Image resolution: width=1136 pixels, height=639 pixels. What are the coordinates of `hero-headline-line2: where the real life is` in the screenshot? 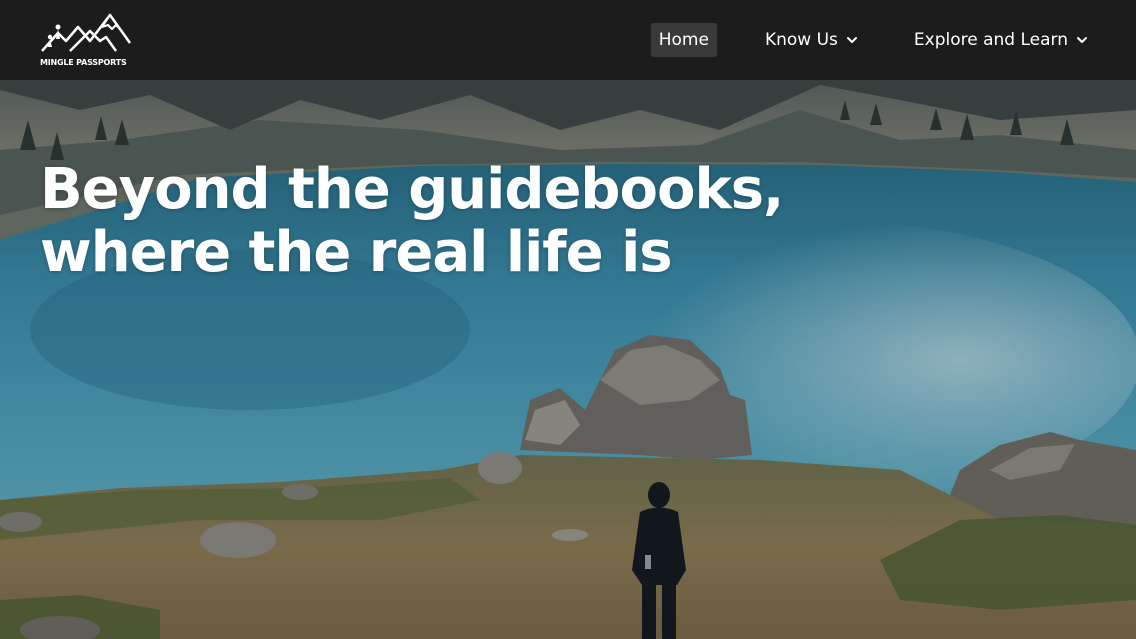 It's located at (356, 252).